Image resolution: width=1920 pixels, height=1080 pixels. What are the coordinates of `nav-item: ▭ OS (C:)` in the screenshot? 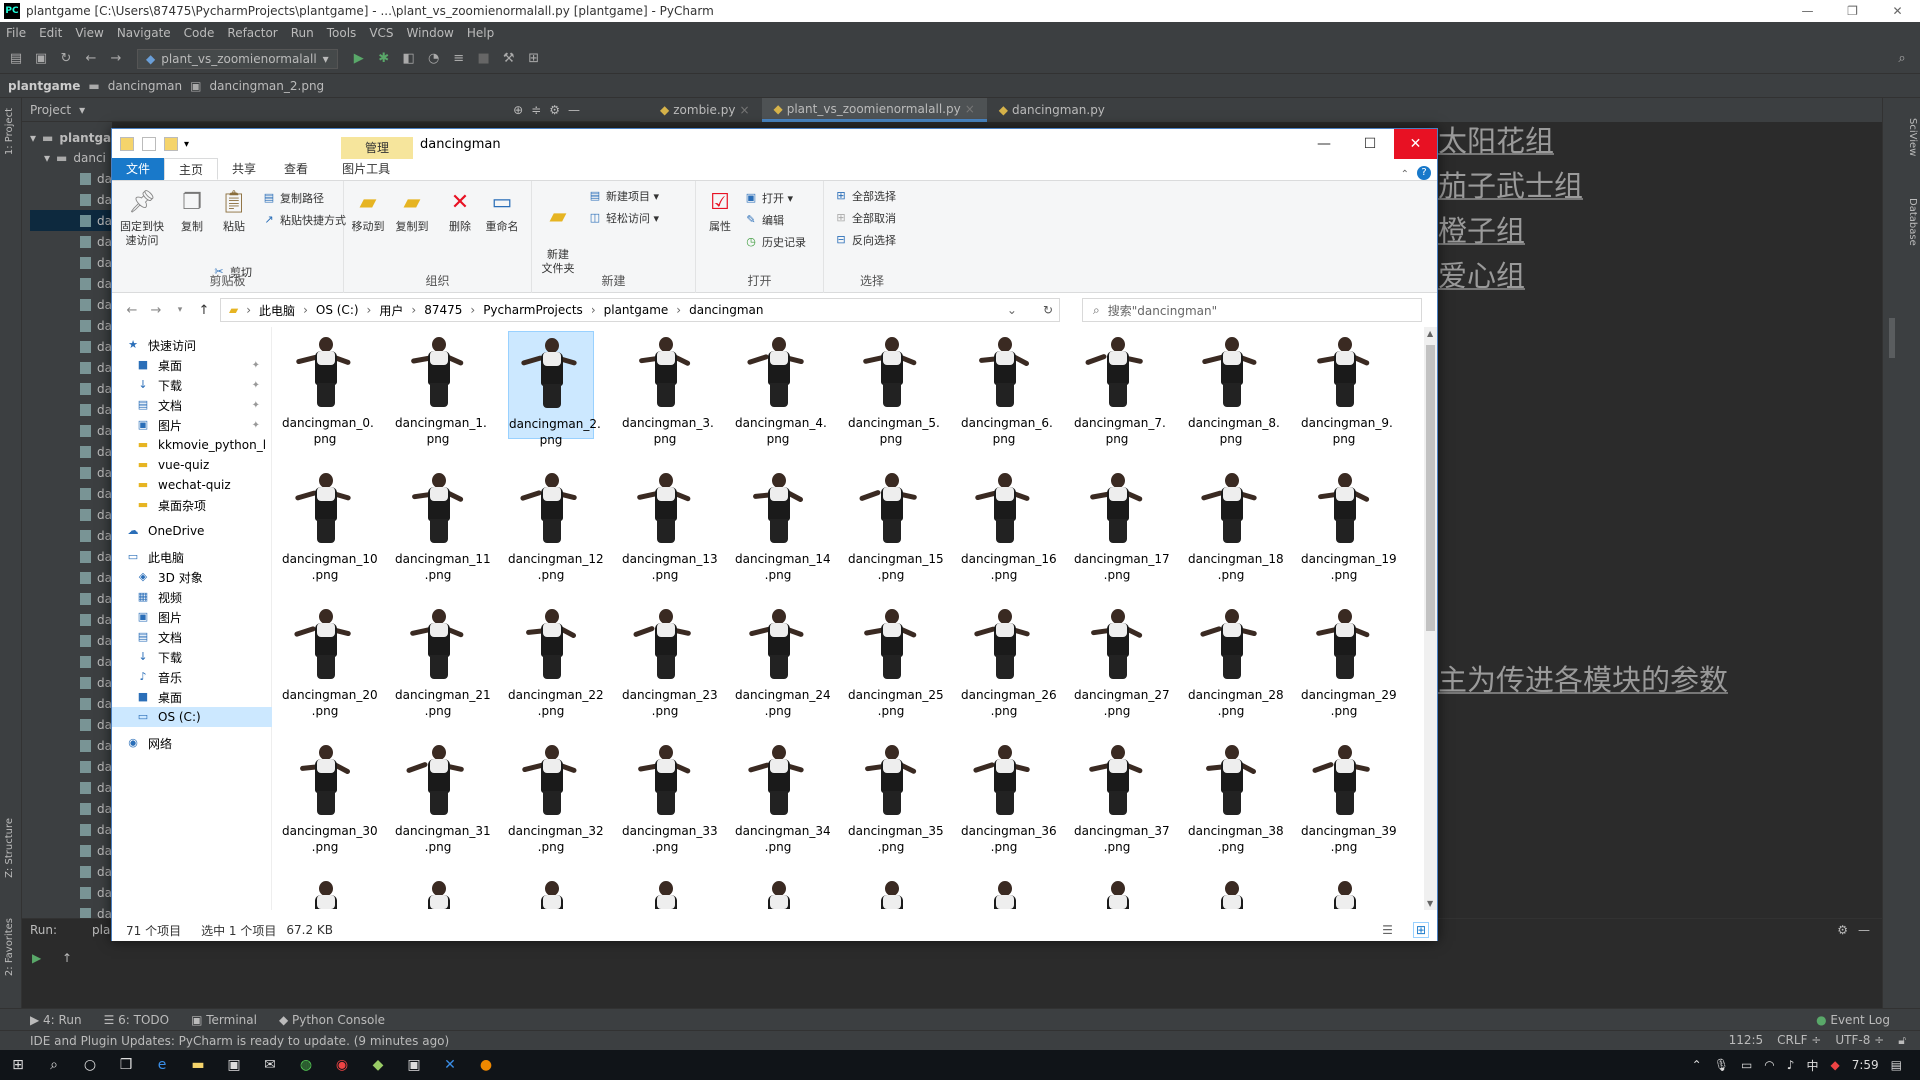 It's located at (192, 717).